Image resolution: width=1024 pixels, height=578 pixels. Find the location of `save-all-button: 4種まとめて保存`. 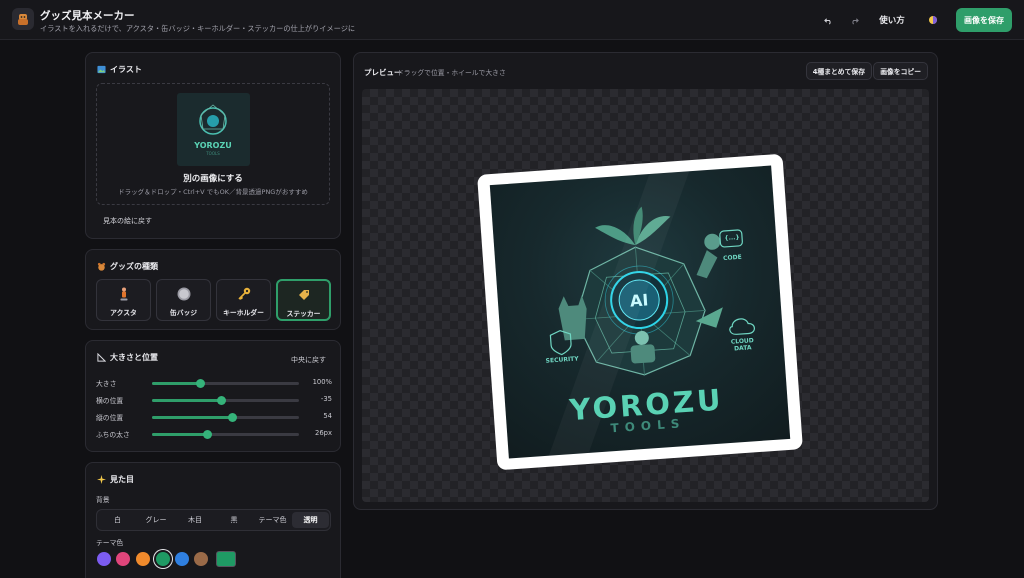

save-all-button: 4種まとめて保存 is located at coordinates (838, 71).